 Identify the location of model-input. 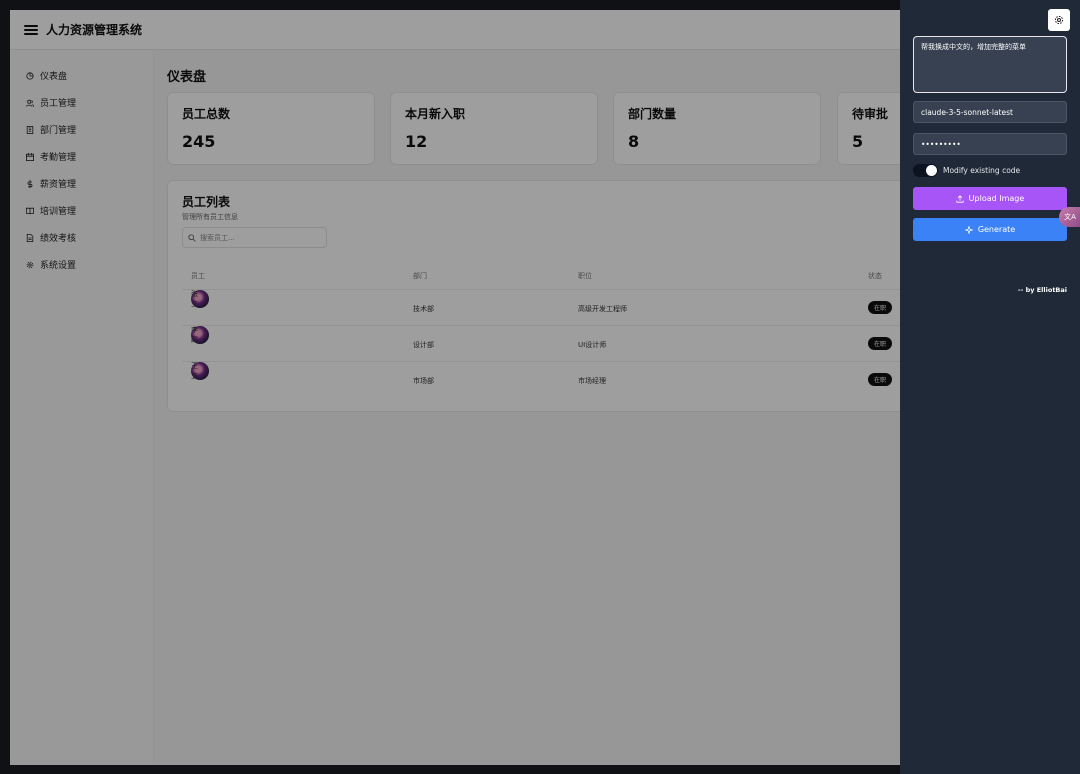
(990, 112).